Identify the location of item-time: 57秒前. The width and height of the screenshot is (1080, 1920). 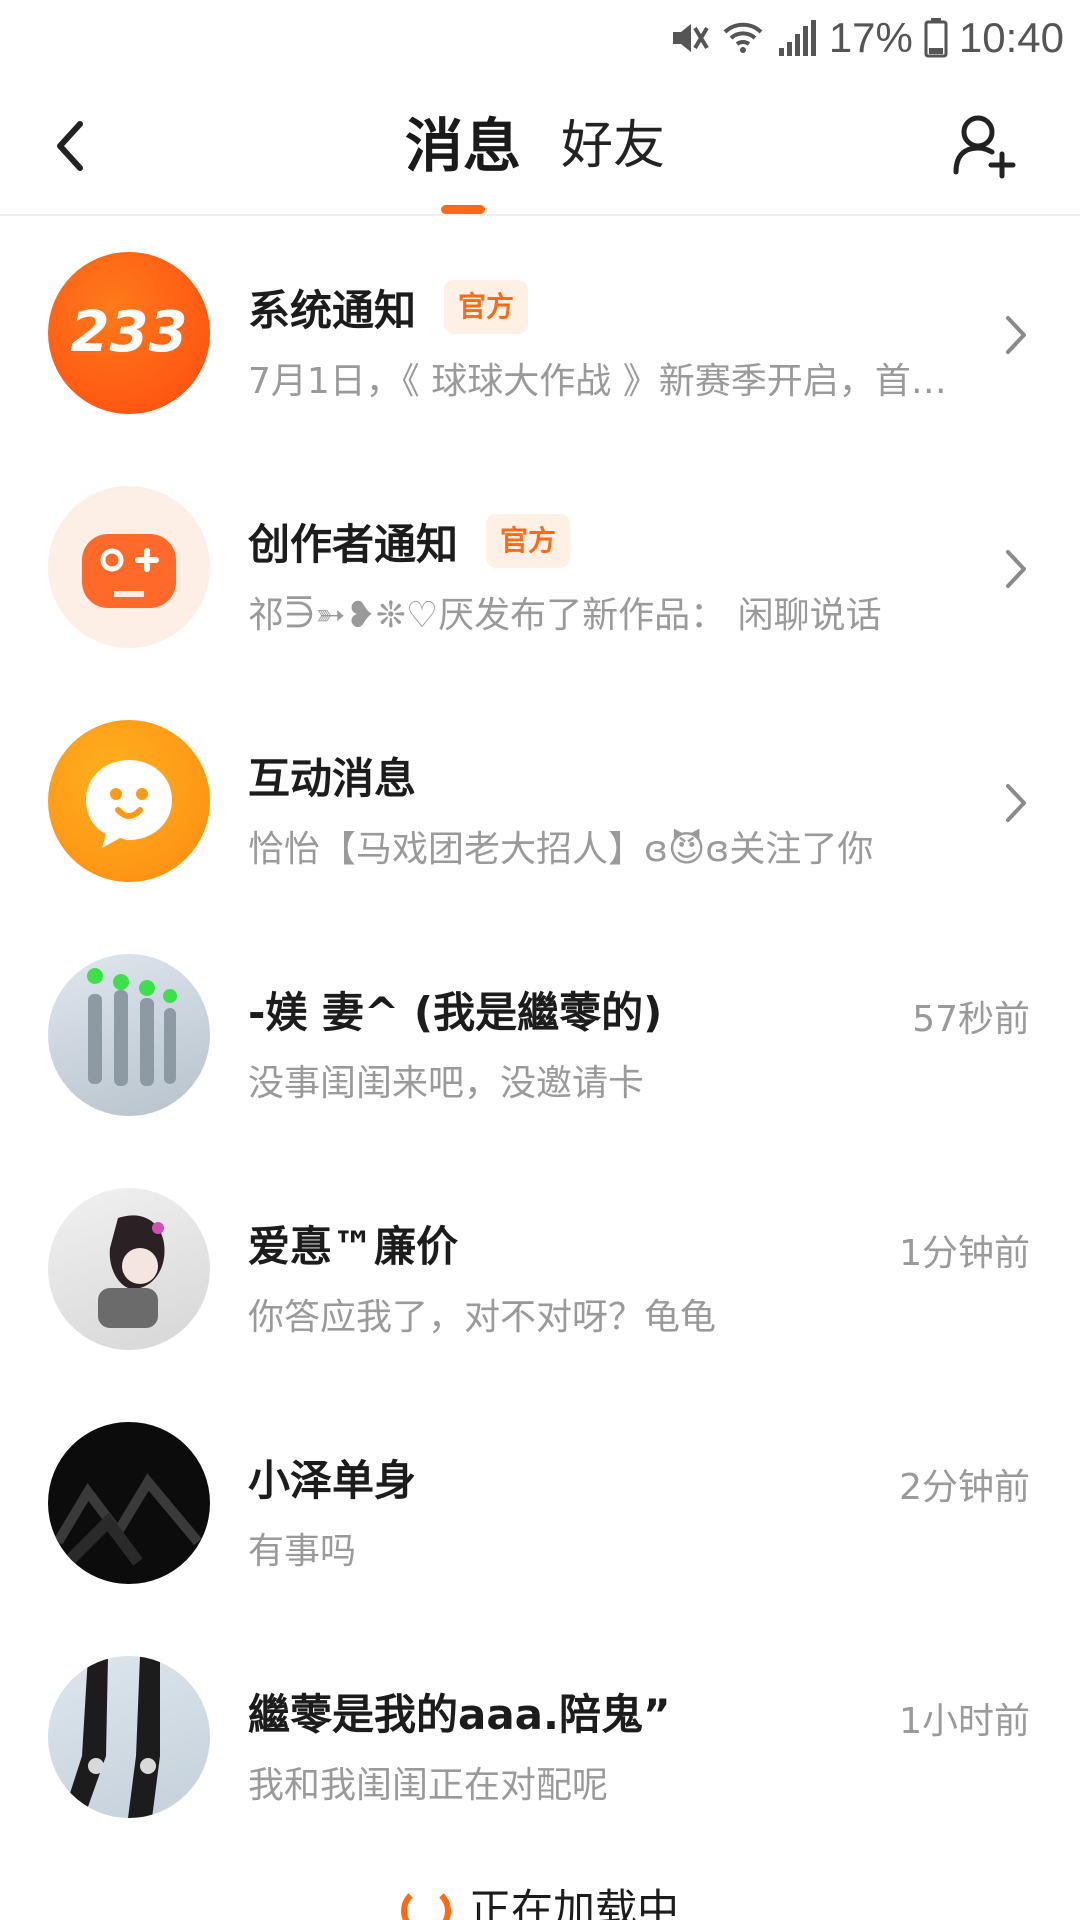
(971, 1019).